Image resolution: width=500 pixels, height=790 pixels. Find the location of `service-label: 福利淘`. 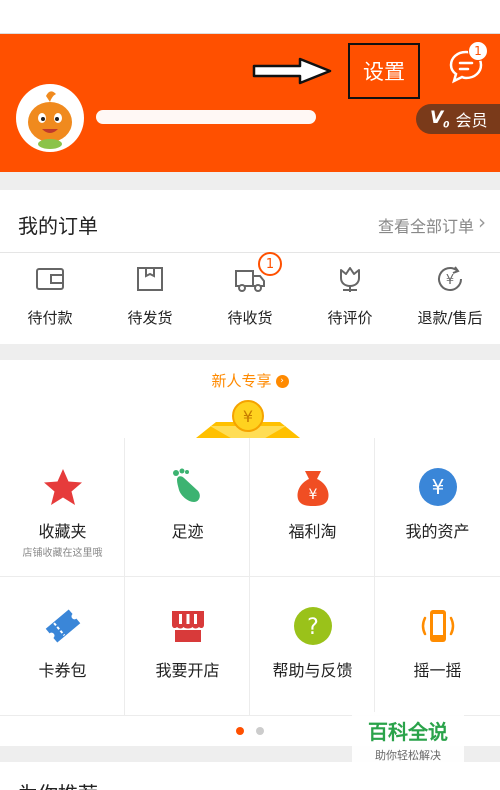

service-label: 福利淘 is located at coordinates (312, 531).